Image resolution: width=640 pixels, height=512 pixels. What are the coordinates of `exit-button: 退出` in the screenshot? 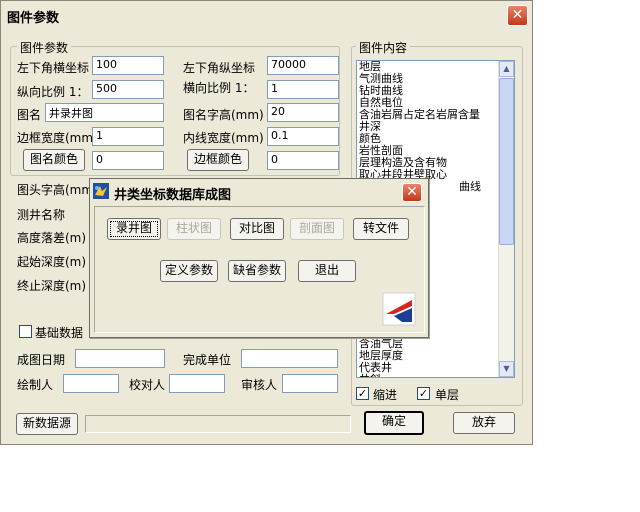 It's located at (327, 271).